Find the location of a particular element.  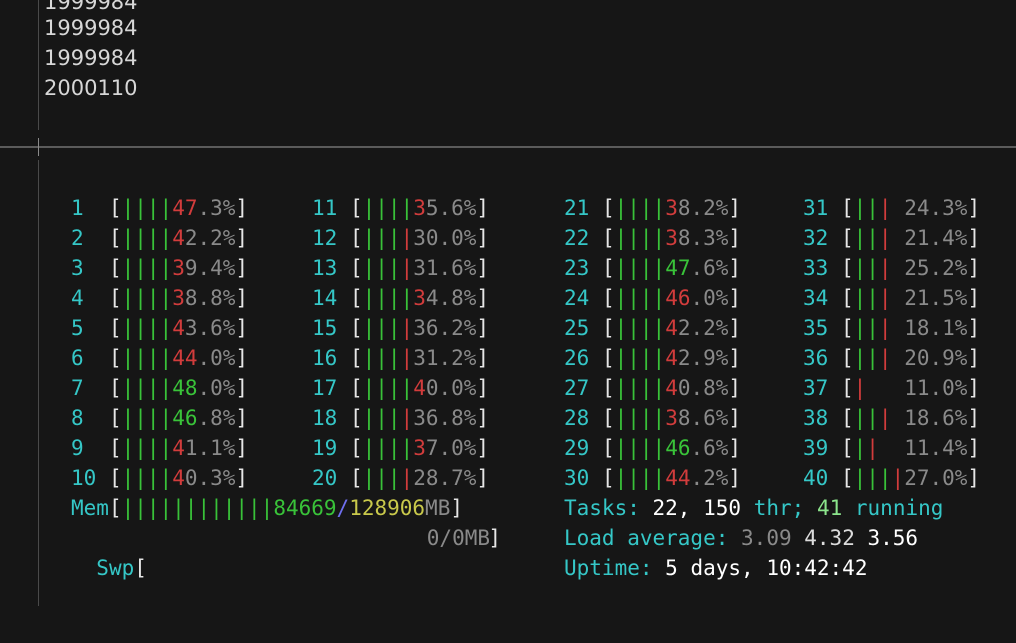

cpu-usage-value: 43.6% is located at coordinates (204, 328).